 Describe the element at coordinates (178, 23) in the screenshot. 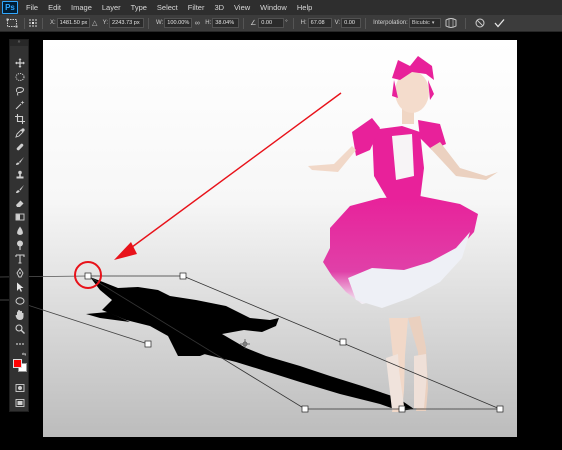

I see `width-field: 100.00%` at that location.